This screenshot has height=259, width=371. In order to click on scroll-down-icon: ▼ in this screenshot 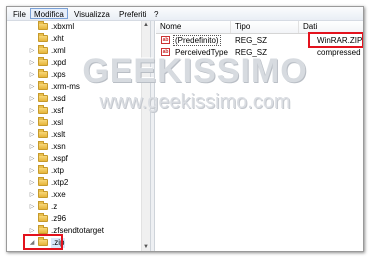, I will do `click(146, 247)`.